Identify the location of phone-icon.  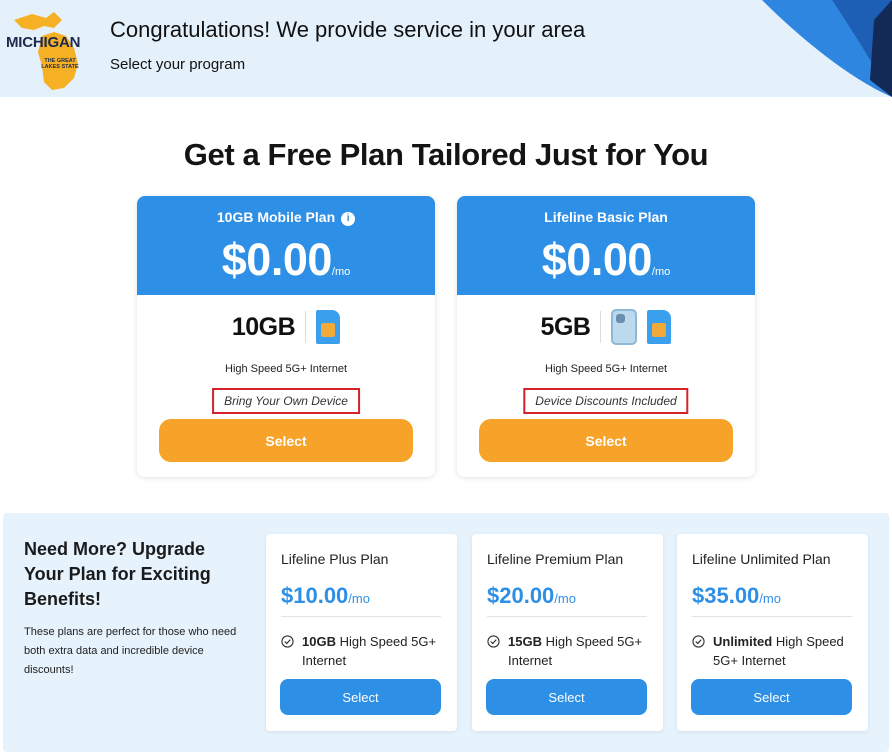
(624, 327).